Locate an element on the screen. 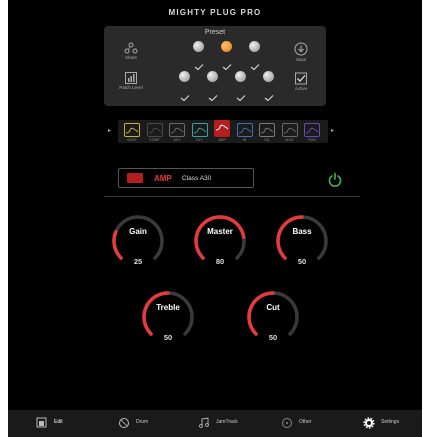 Image resolution: width=444 pixels, height=437 pixels. tab-settings: Settings is located at coordinates (392, 423).